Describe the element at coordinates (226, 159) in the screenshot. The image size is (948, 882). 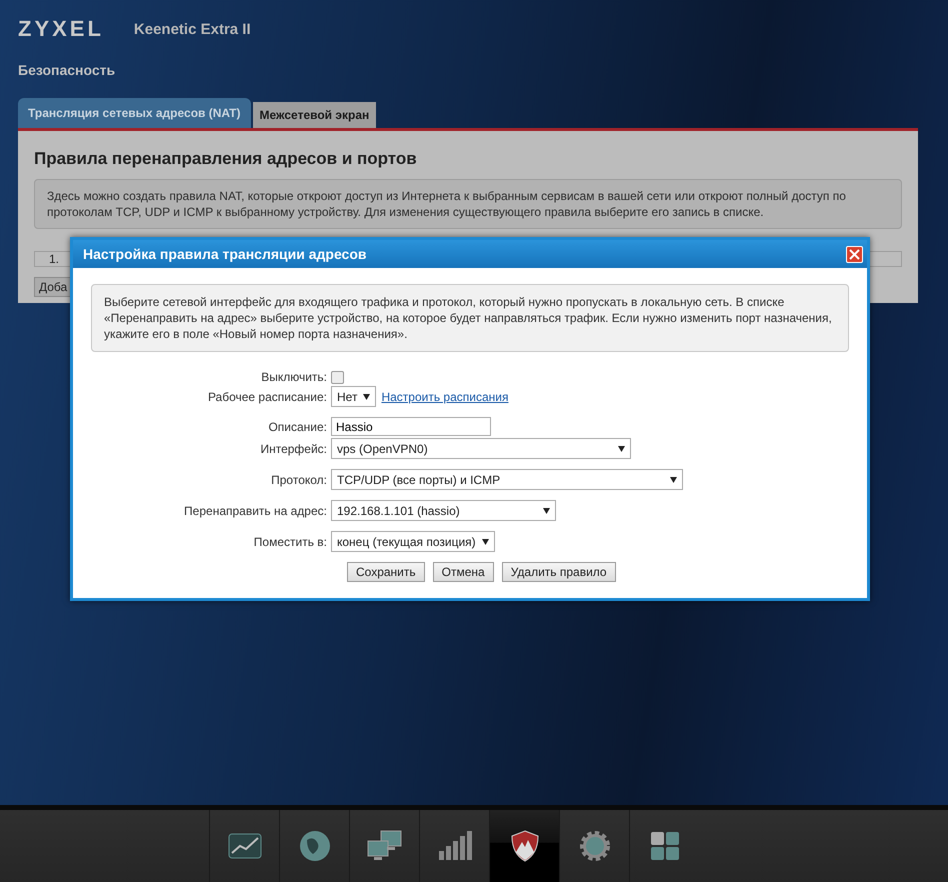
I see `panel-title: Правила перенаправления адресов и портов` at that location.